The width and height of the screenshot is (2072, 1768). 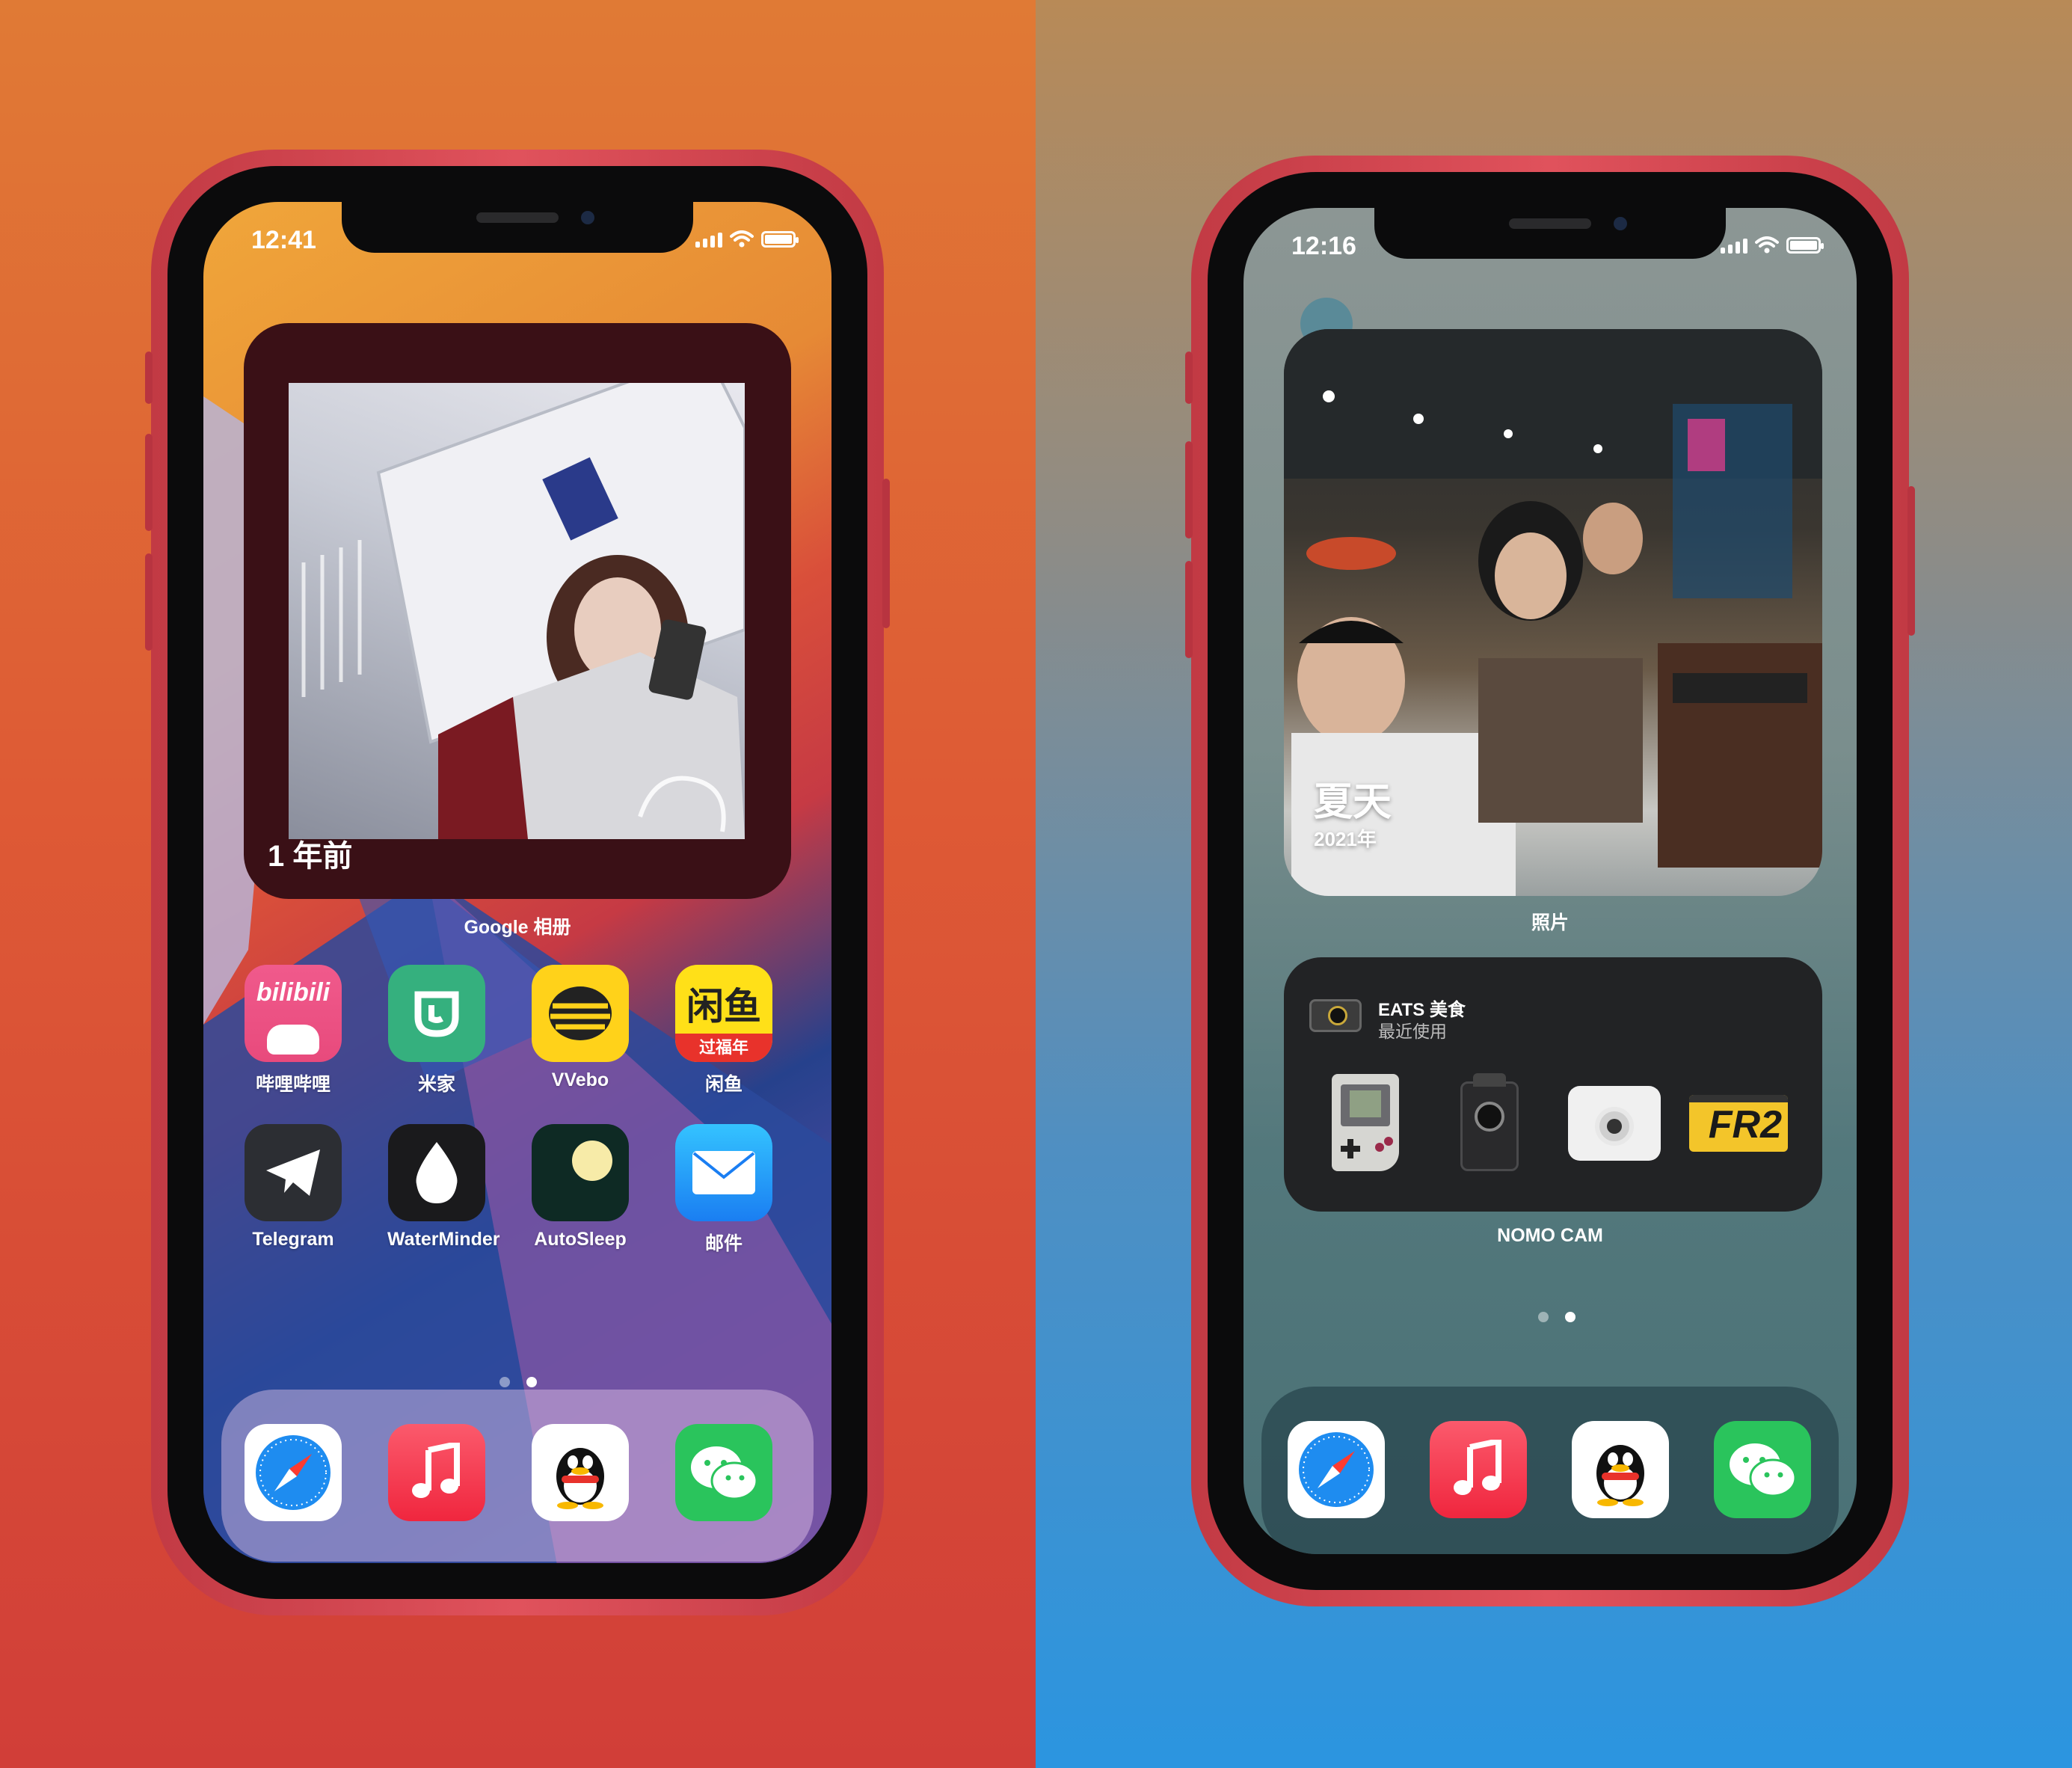 I want to click on app-vvebo: VVebo, so click(x=580, y=1028).